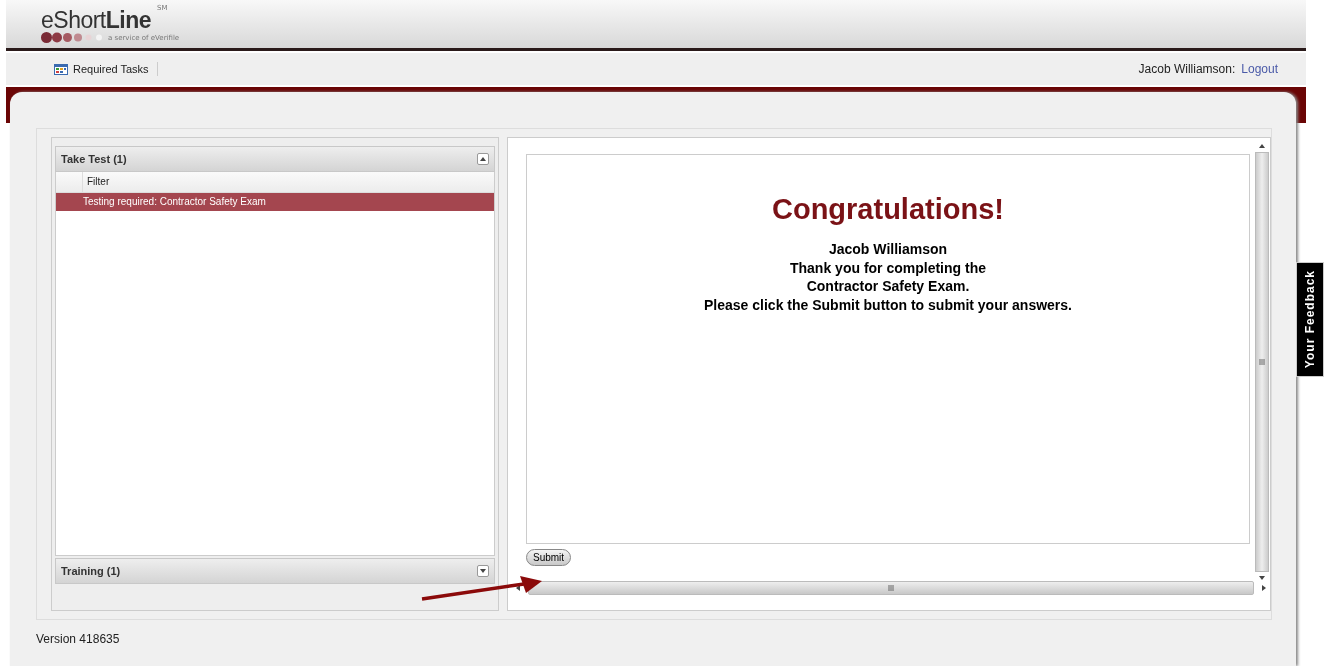 The width and height of the screenshot is (1324, 666). Describe the element at coordinates (78, 639) in the screenshot. I see `version-label: Version 418635` at that location.